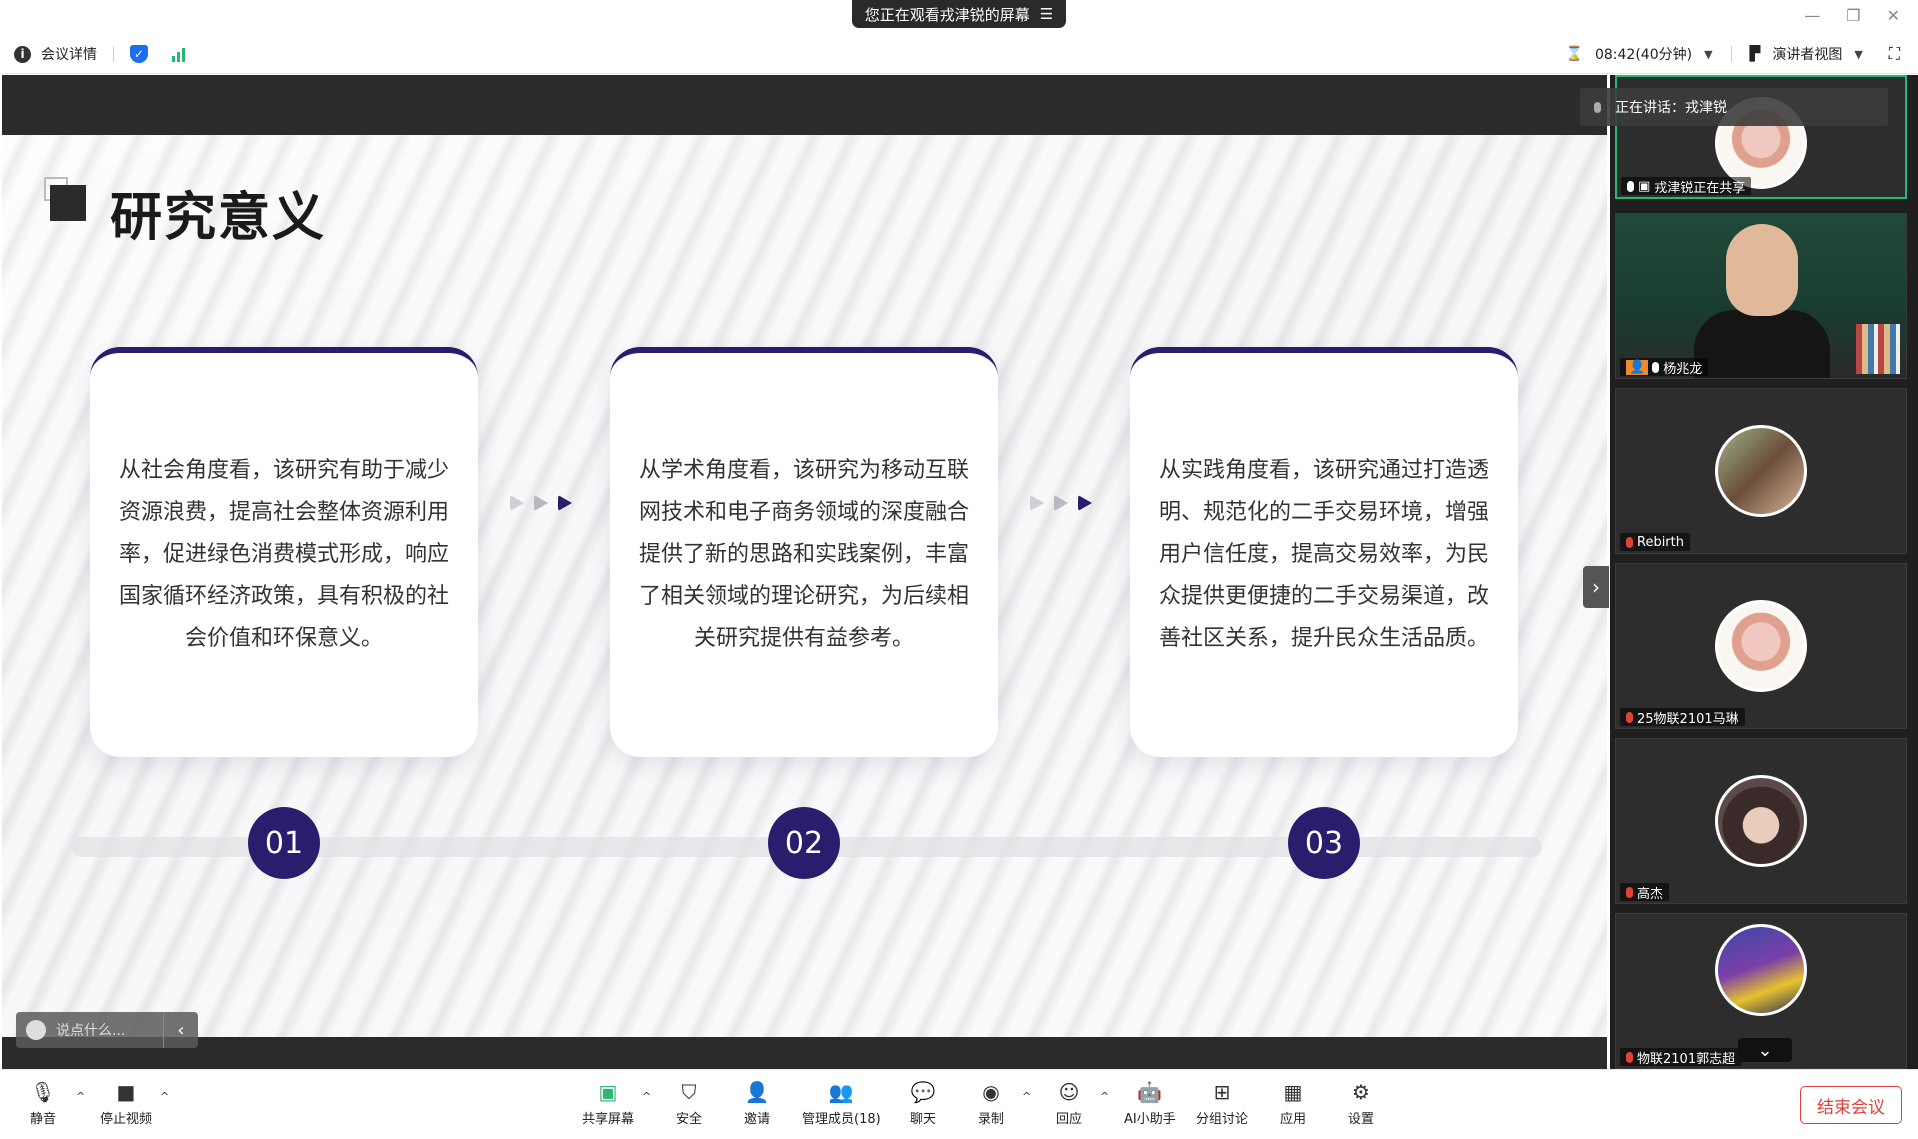  Describe the element at coordinates (1361, 1092) in the screenshot. I see `gear-icon: ⚙` at that location.